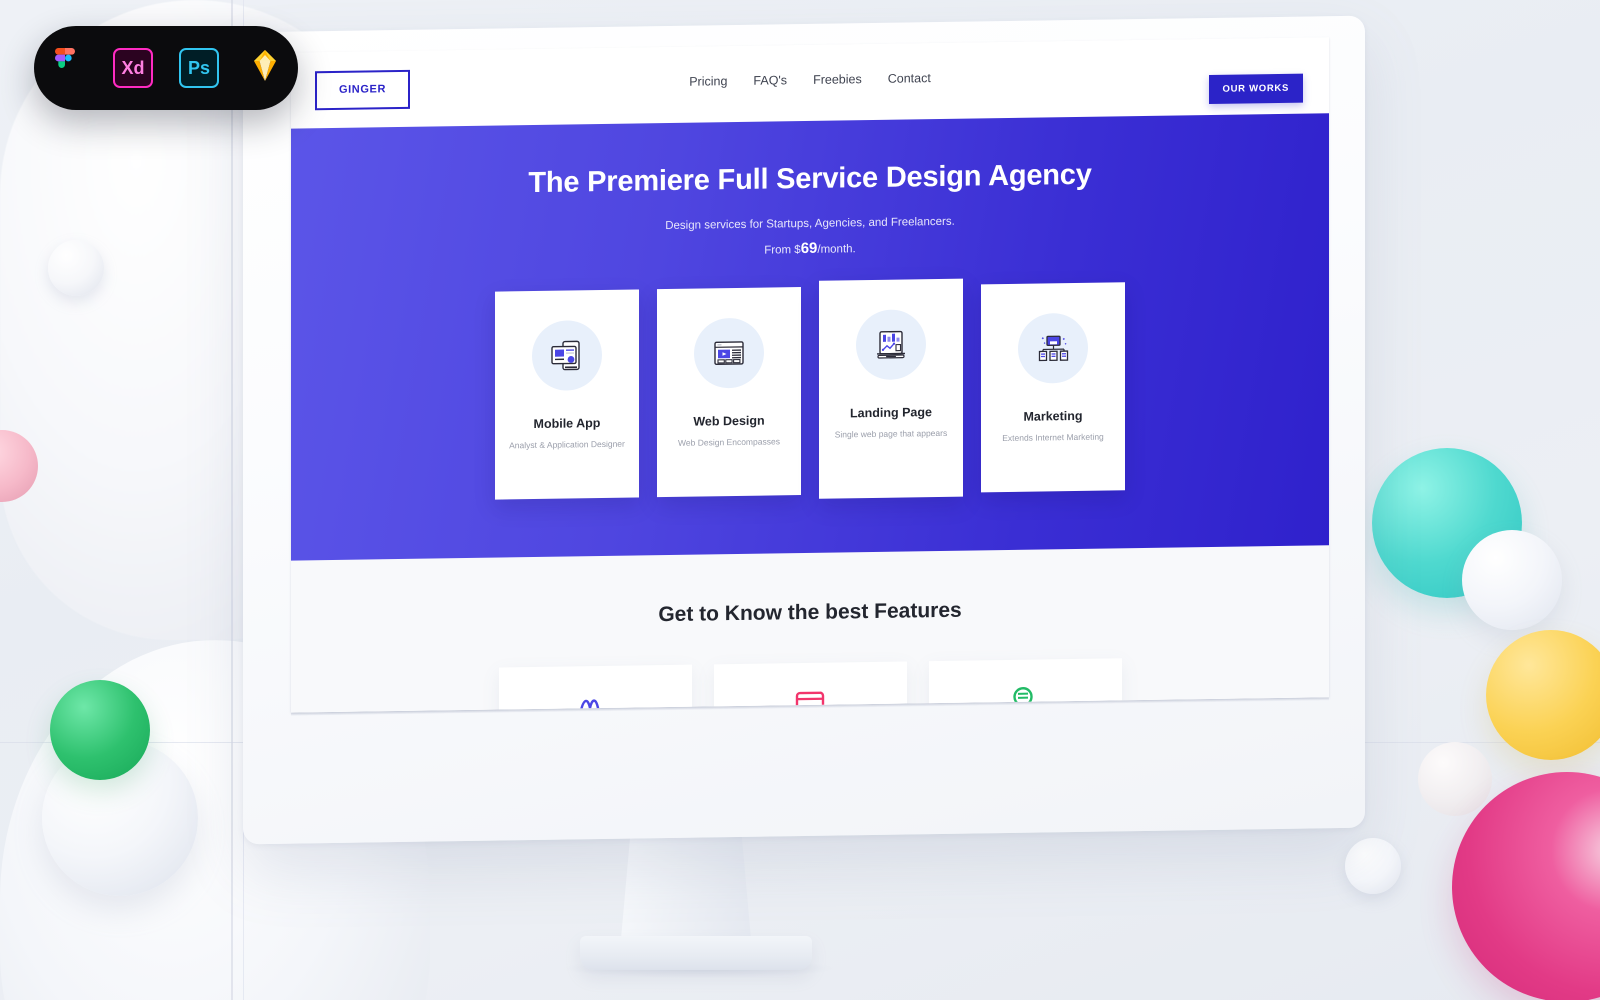 This screenshot has height=1000, width=1600. What do you see at coordinates (1455, 779) in the screenshot?
I see `sphere-white-bottom-right-upper` at bounding box center [1455, 779].